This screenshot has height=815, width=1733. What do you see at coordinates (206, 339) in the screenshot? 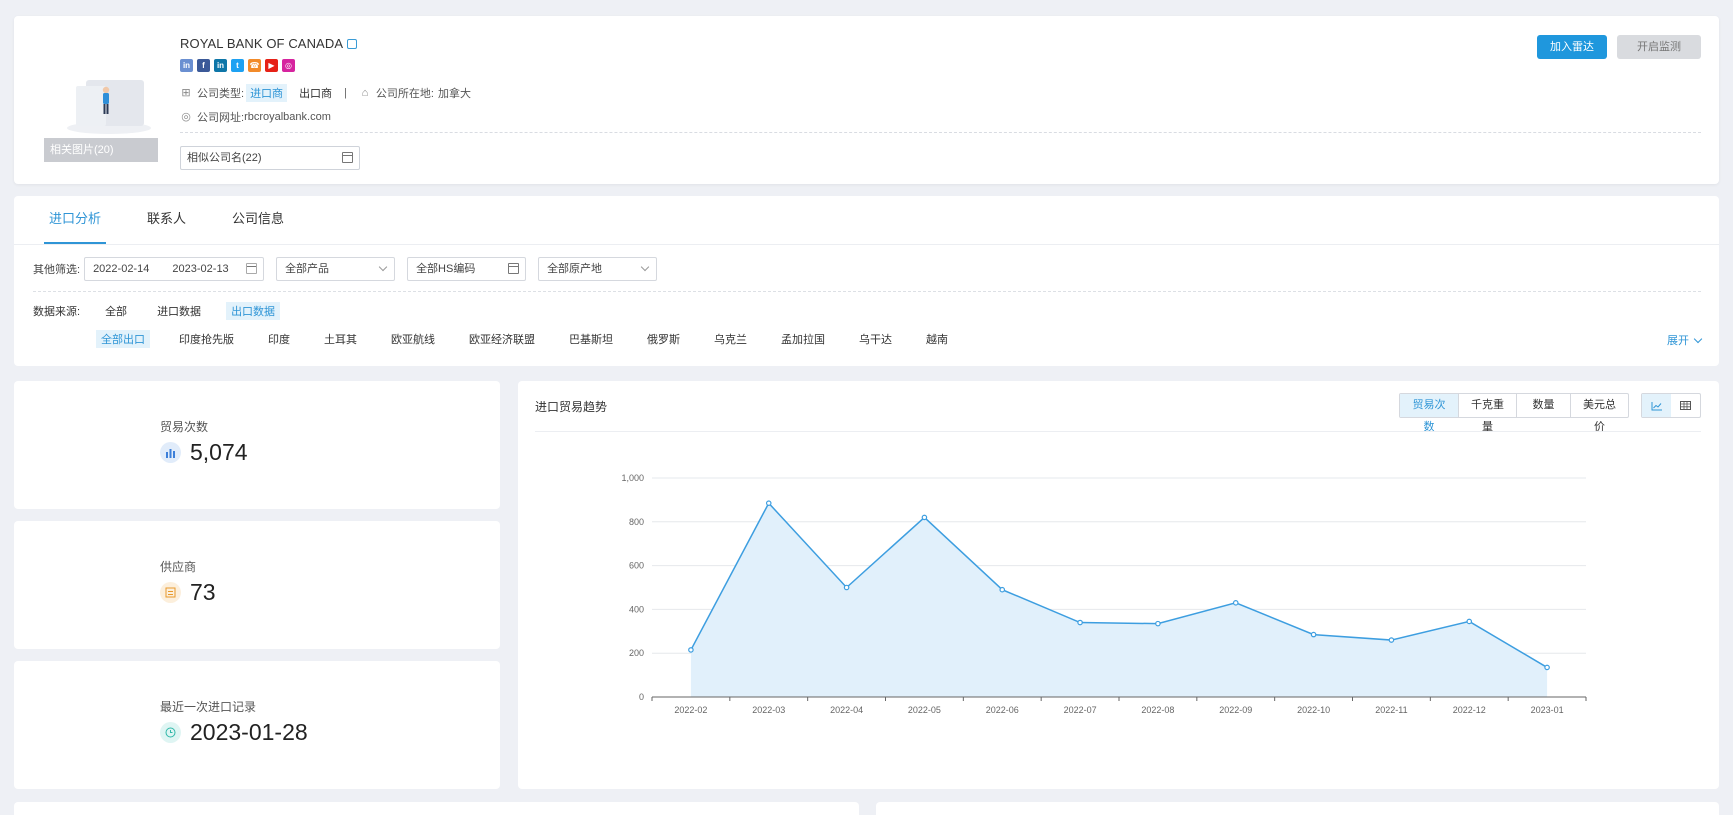
I see `region-option: 印度抢先版` at bounding box center [206, 339].